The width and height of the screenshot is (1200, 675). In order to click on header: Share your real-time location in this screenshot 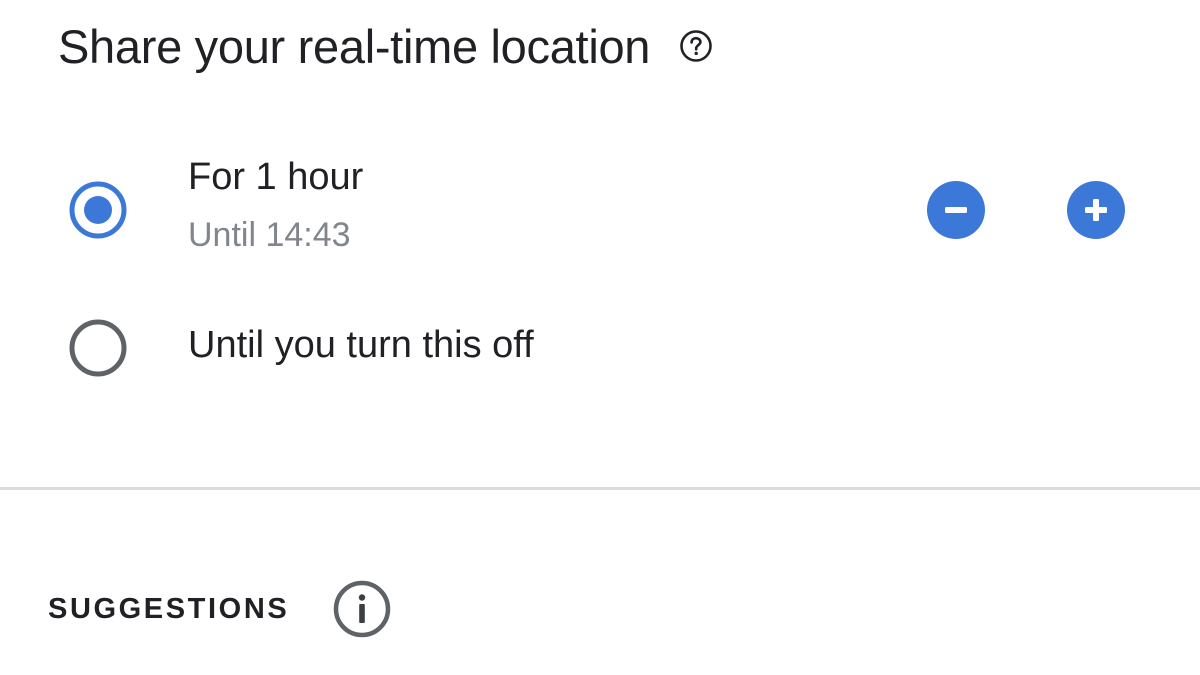, I will do `click(386, 46)`.